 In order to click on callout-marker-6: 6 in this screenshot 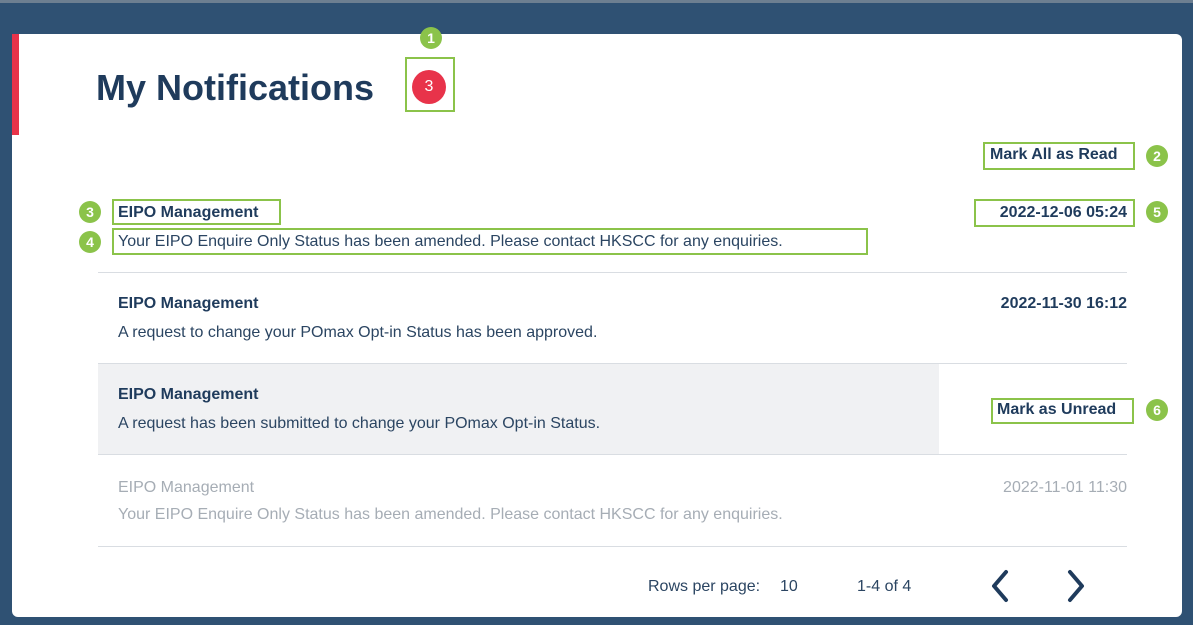, I will do `click(1157, 410)`.